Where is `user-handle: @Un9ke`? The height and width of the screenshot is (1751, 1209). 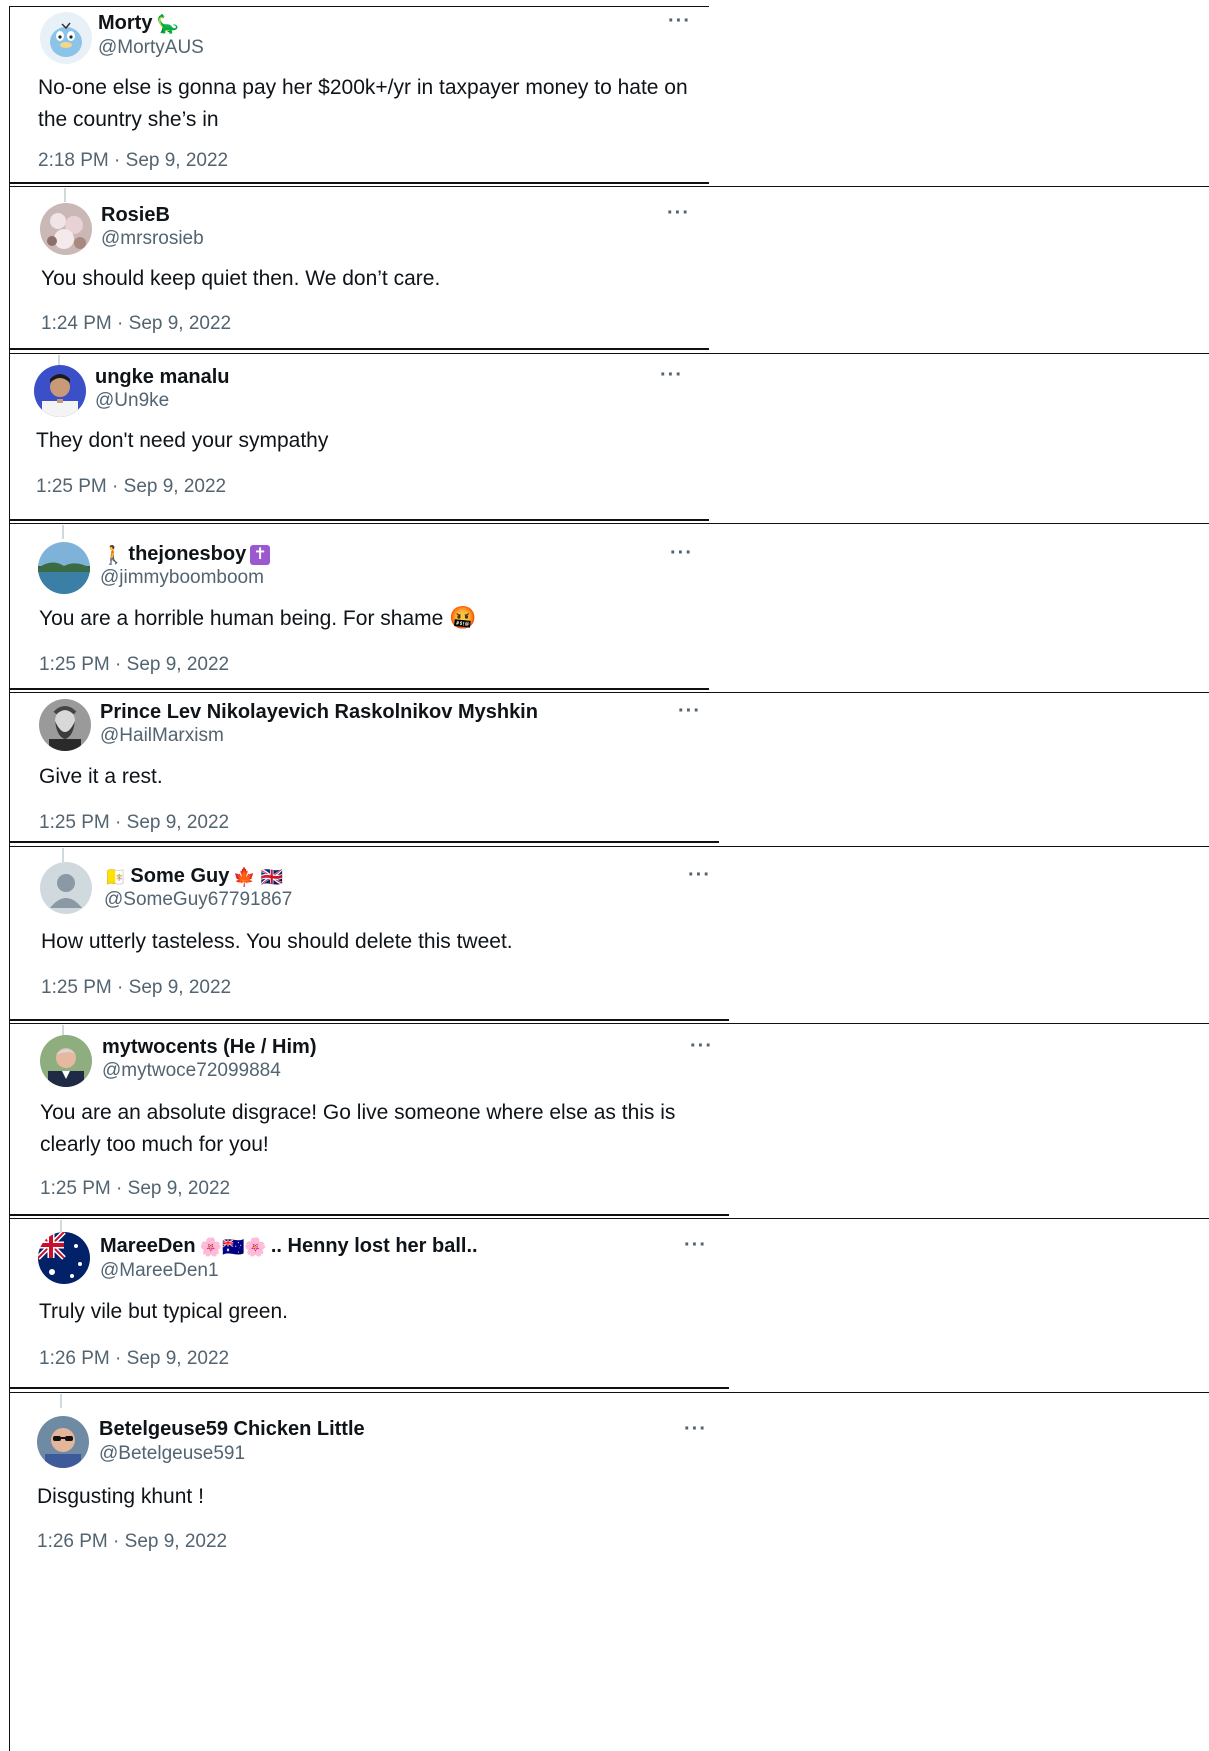
user-handle: @Un9ke is located at coordinates (132, 401).